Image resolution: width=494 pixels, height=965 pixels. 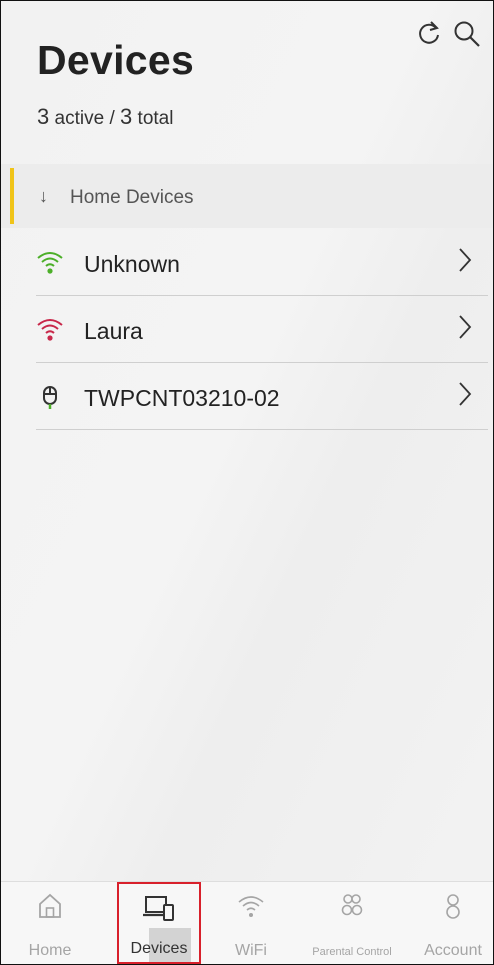 I want to click on section-label: Home Devices, so click(x=132, y=197).